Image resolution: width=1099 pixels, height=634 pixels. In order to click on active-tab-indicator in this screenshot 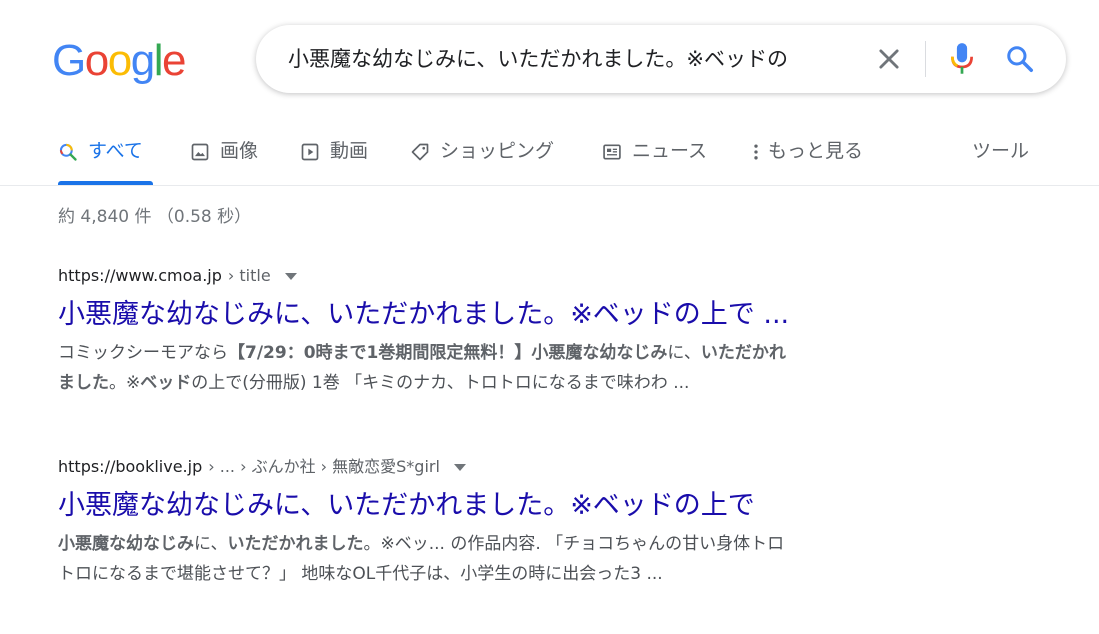, I will do `click(105, 183)`.